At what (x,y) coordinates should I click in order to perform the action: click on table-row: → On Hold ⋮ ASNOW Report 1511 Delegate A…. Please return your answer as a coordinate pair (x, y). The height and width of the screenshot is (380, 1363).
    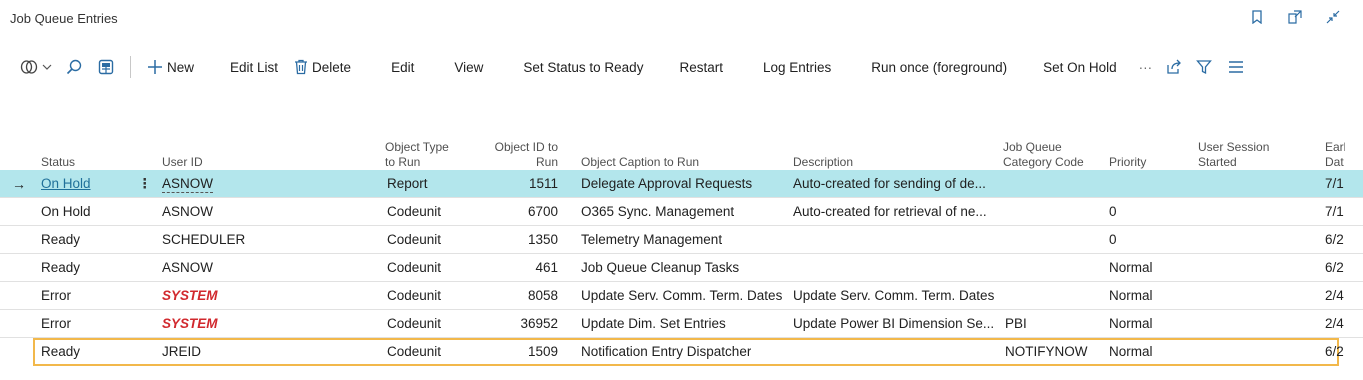
    Looking at the image, I should click on (681, 184).